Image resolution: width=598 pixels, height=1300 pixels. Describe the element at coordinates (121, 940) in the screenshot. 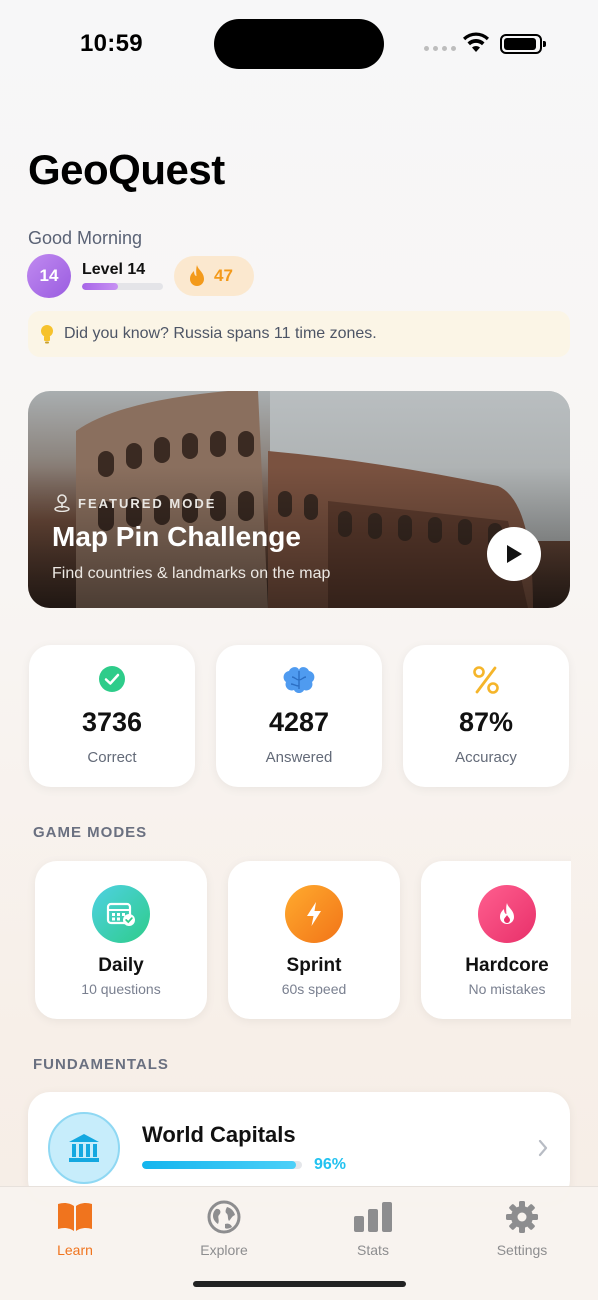

I see `mode-card-daily: Daily 10 questions` at that location.